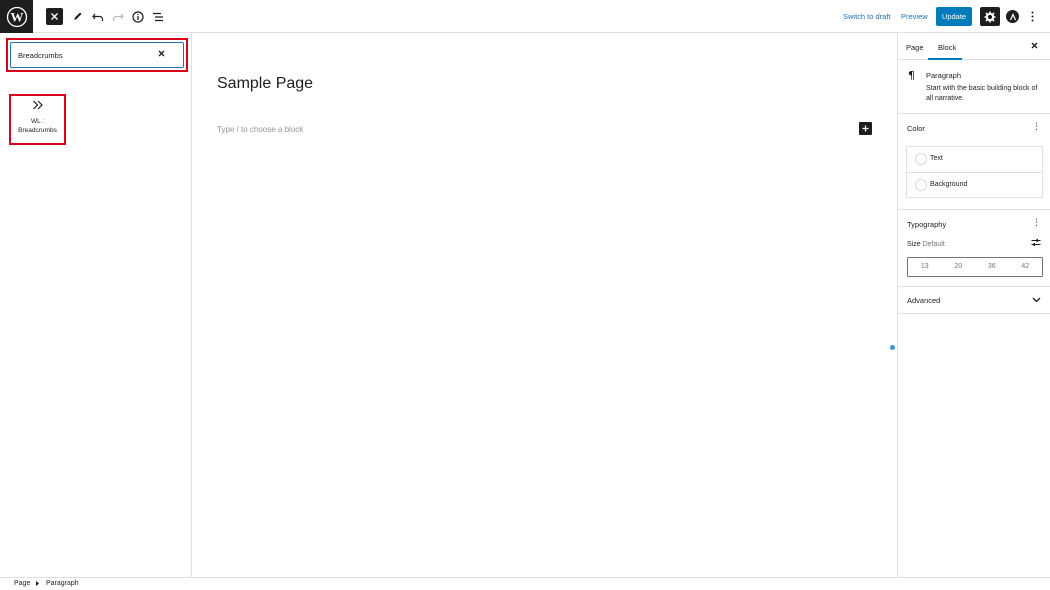 The height and width of the screenshot is (590, 1050). Describe the element at coordinates (37, 130) in the screenshot. I see `block-result-label-line2: Breadcrumbs` at that location.